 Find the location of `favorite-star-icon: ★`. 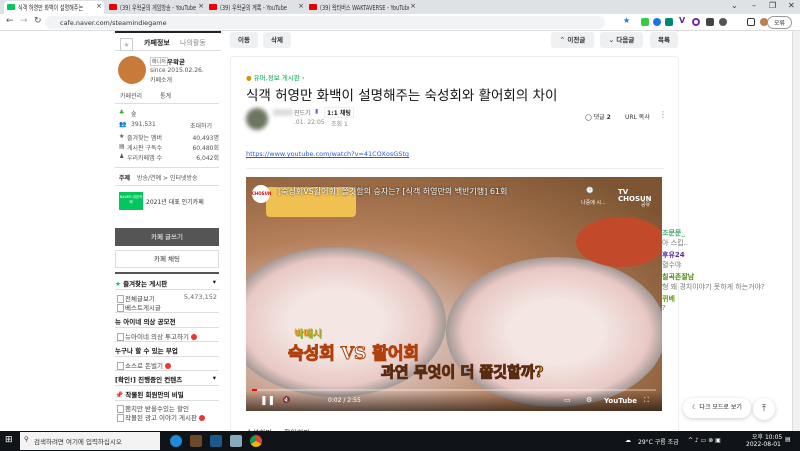

favorite-star-icon: ★ is located at coordinates (126, 44).